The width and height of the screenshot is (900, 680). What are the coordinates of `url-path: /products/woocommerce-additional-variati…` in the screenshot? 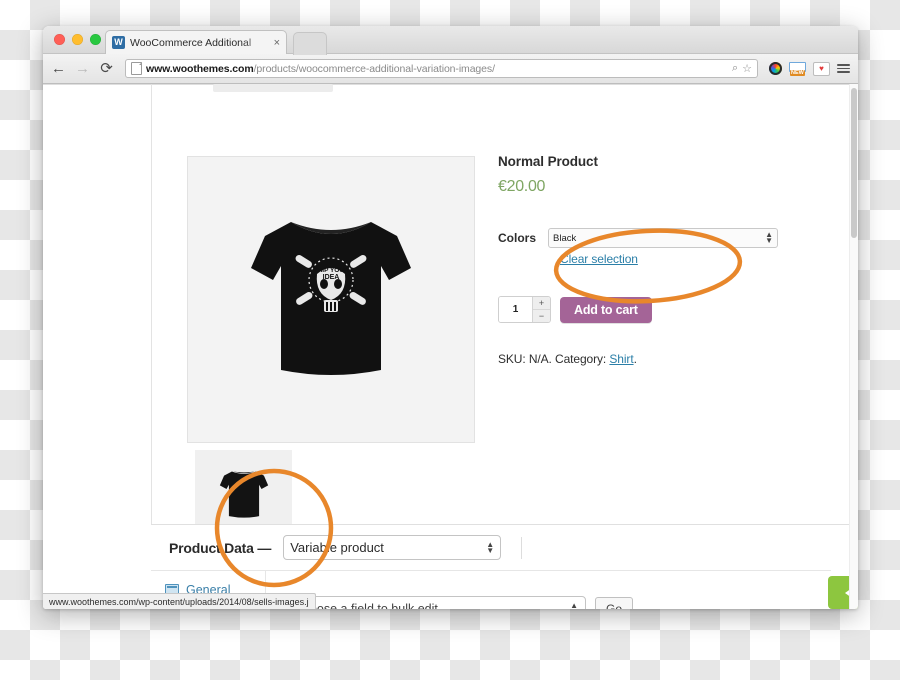 It's located at (374, 68).